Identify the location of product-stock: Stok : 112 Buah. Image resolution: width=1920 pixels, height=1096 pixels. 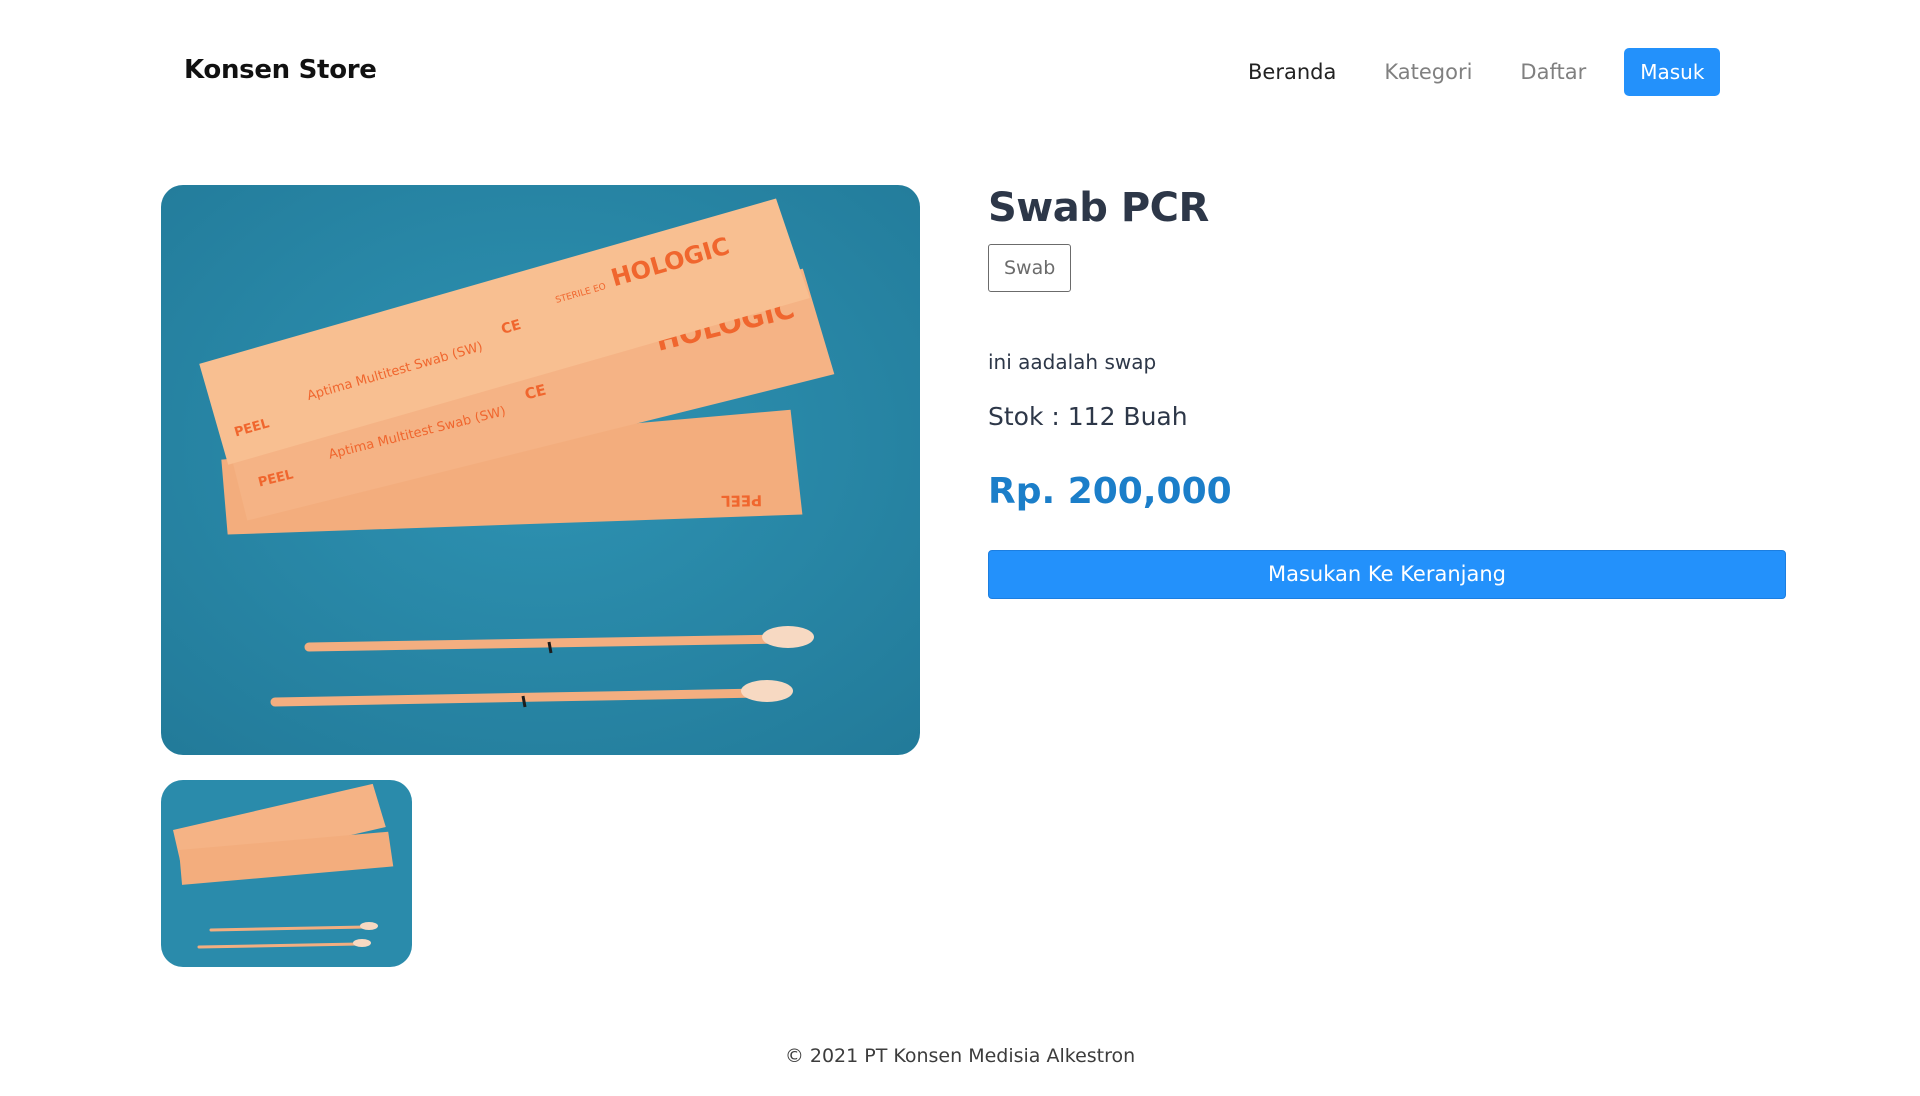
(1088, 416).